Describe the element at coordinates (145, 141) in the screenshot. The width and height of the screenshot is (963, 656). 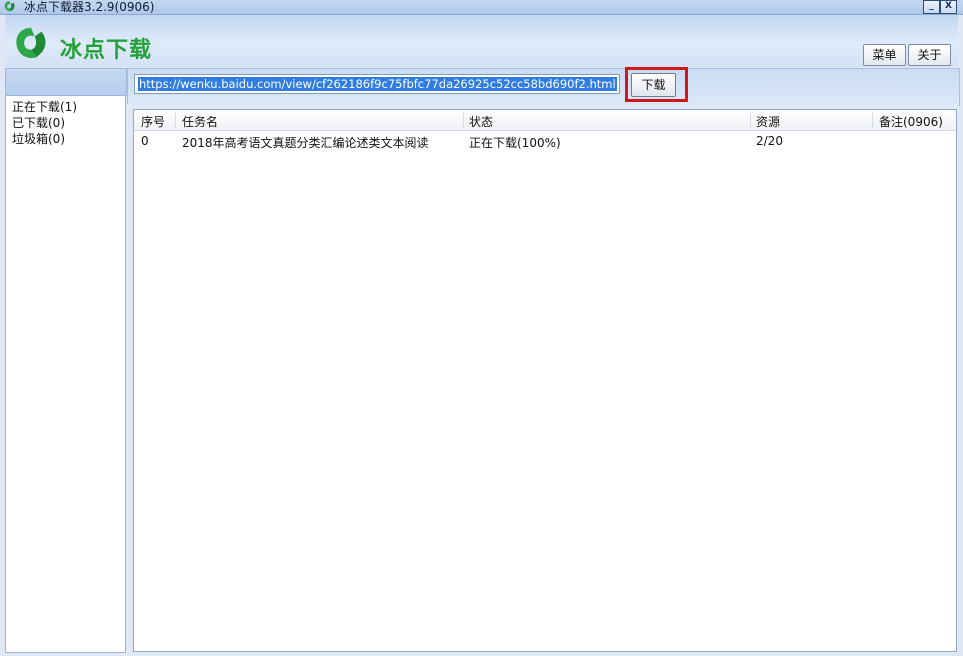
I see `cell-index: 0` at that location.